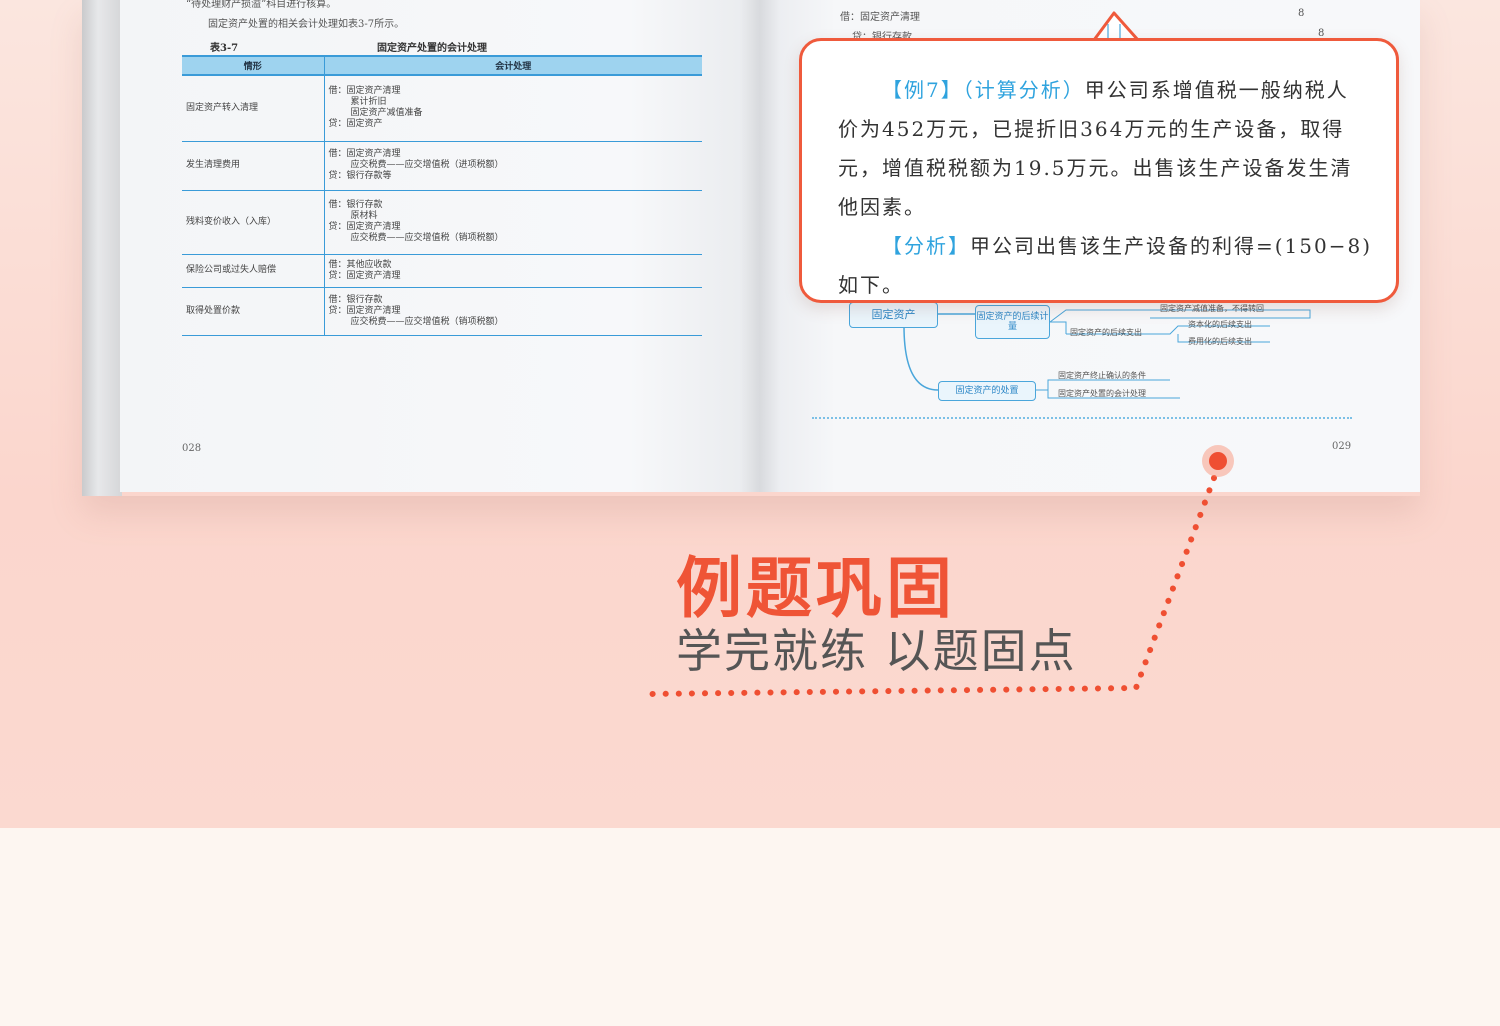 This screenshot has width=1500, height=1026. Describe the element at coordinates (931, 586) in the screenshot. I see `dotted-connector` at that location.